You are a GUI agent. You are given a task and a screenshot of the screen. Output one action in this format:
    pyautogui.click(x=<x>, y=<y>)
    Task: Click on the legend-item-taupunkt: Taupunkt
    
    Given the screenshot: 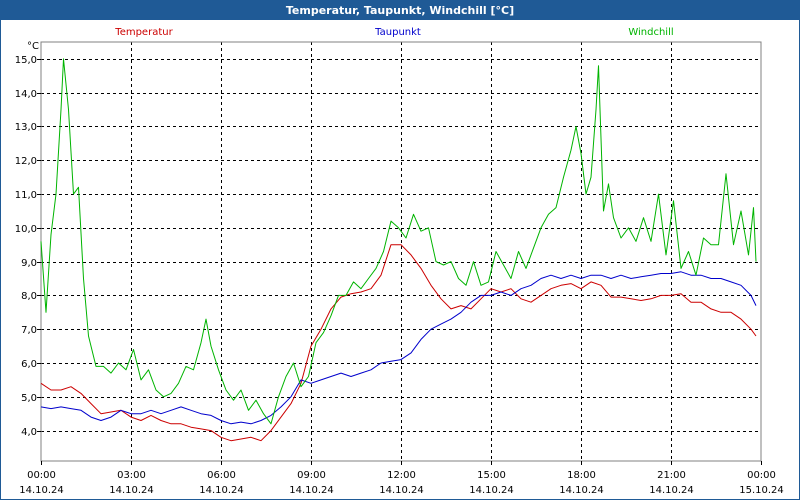 What is the action you would take?
    pyautogui.click(x=397, y=32)
    